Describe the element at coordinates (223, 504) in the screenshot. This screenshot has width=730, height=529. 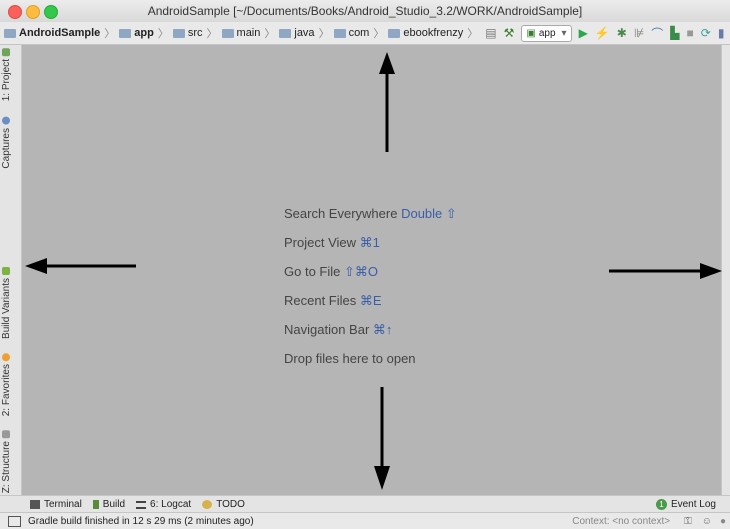
I see `tab-todo: TODO` at that location.